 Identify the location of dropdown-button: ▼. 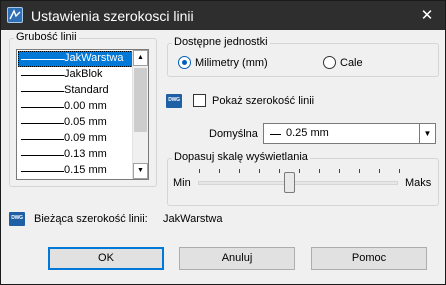
(427, 133).